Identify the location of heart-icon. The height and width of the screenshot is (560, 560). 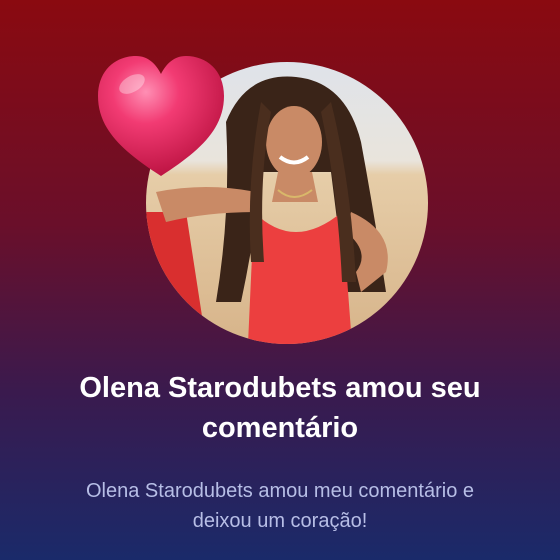
(161, 116).